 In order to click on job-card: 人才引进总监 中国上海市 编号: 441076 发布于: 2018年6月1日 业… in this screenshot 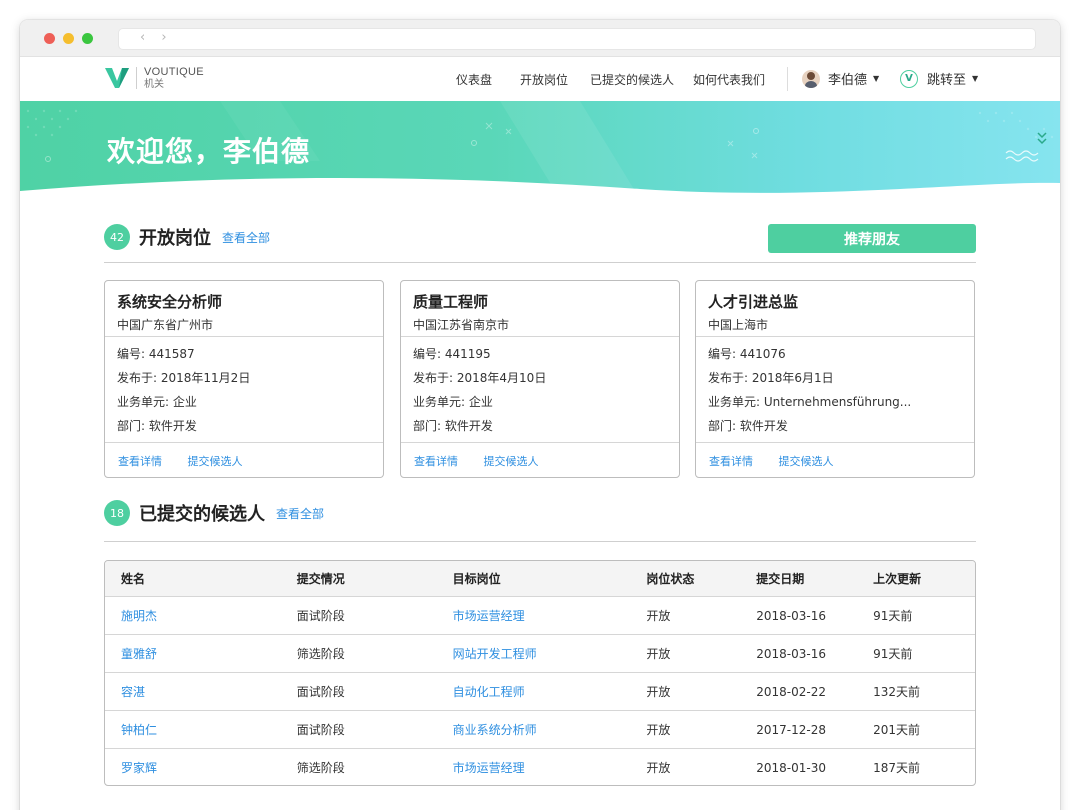, I will do `click(835, 379)`.